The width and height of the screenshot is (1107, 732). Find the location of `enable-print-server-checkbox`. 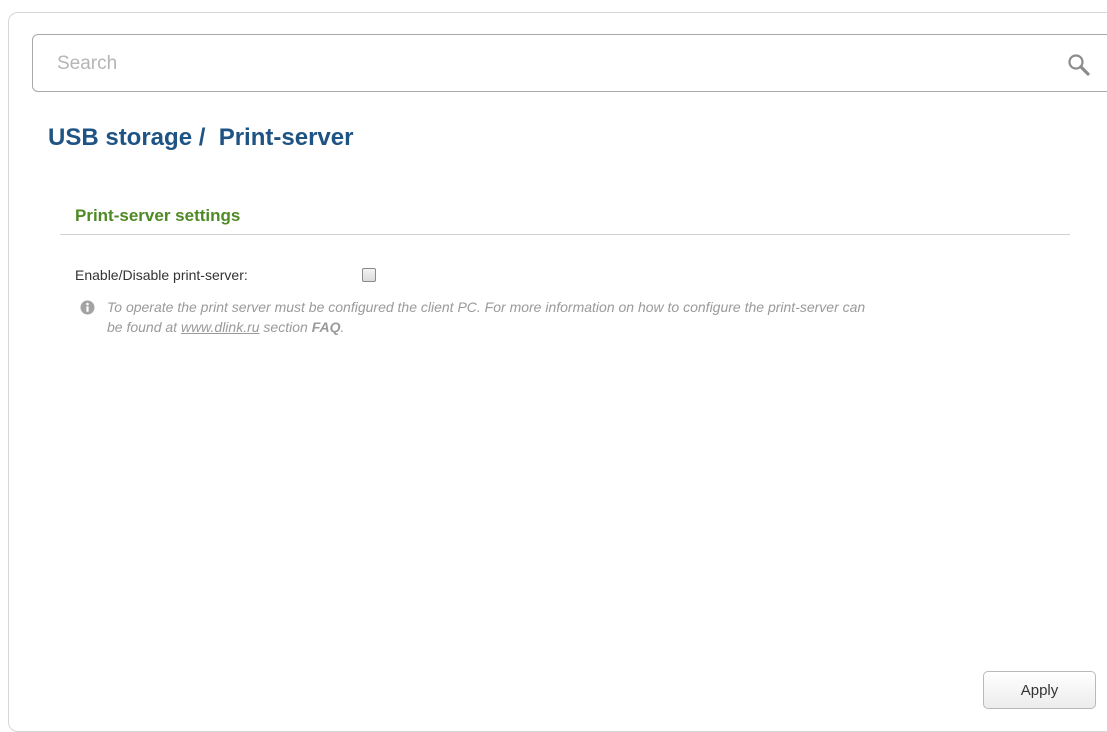

enable-print-server-checkbox is located at coordinates (369, 275).